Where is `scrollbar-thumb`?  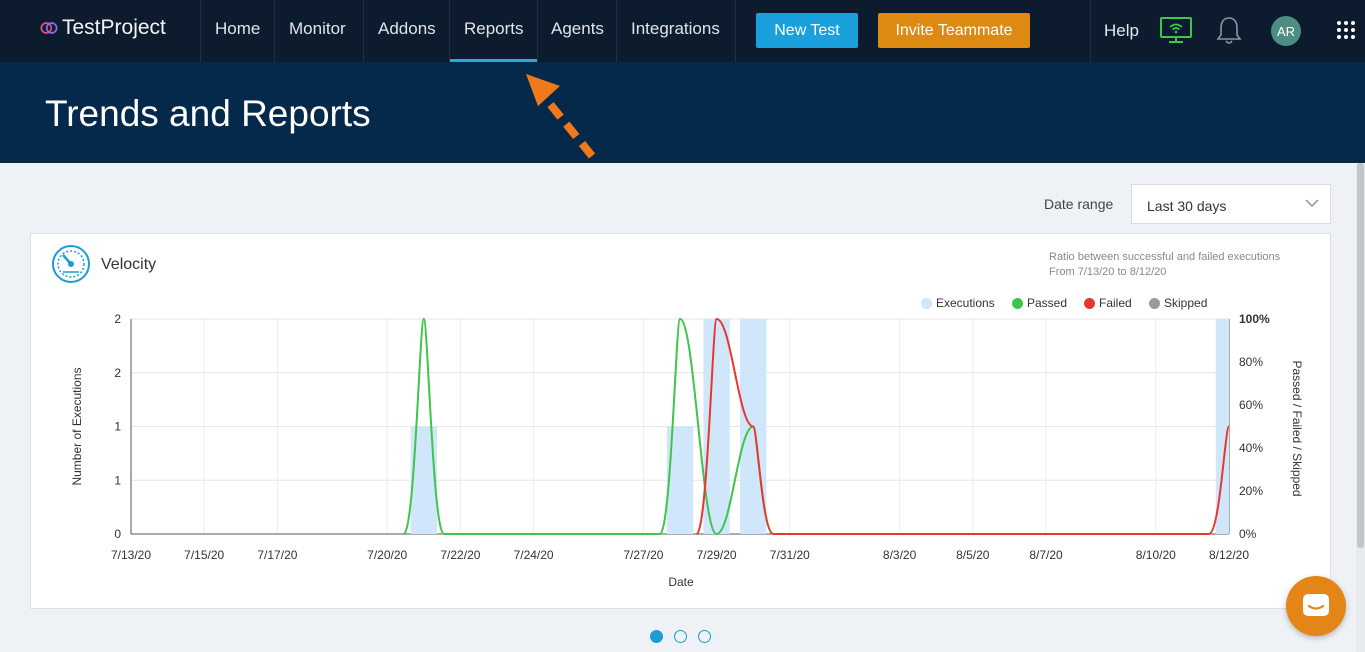
scrollbar-thumb is located at coordinates (1360, 355).